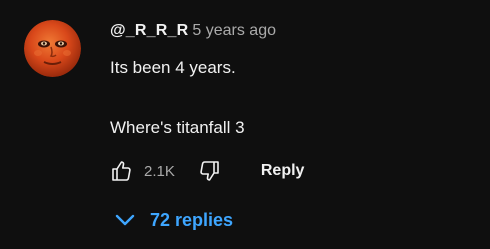  I want to click on thumbs-down-icon, so click(209, 171).